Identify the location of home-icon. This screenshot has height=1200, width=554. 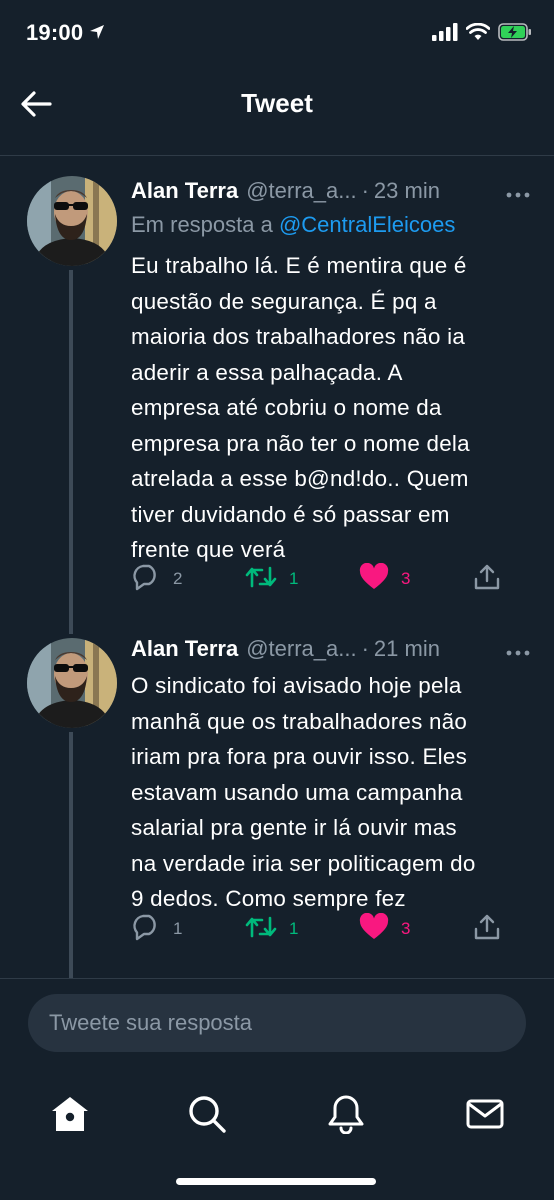
(70, 1116).